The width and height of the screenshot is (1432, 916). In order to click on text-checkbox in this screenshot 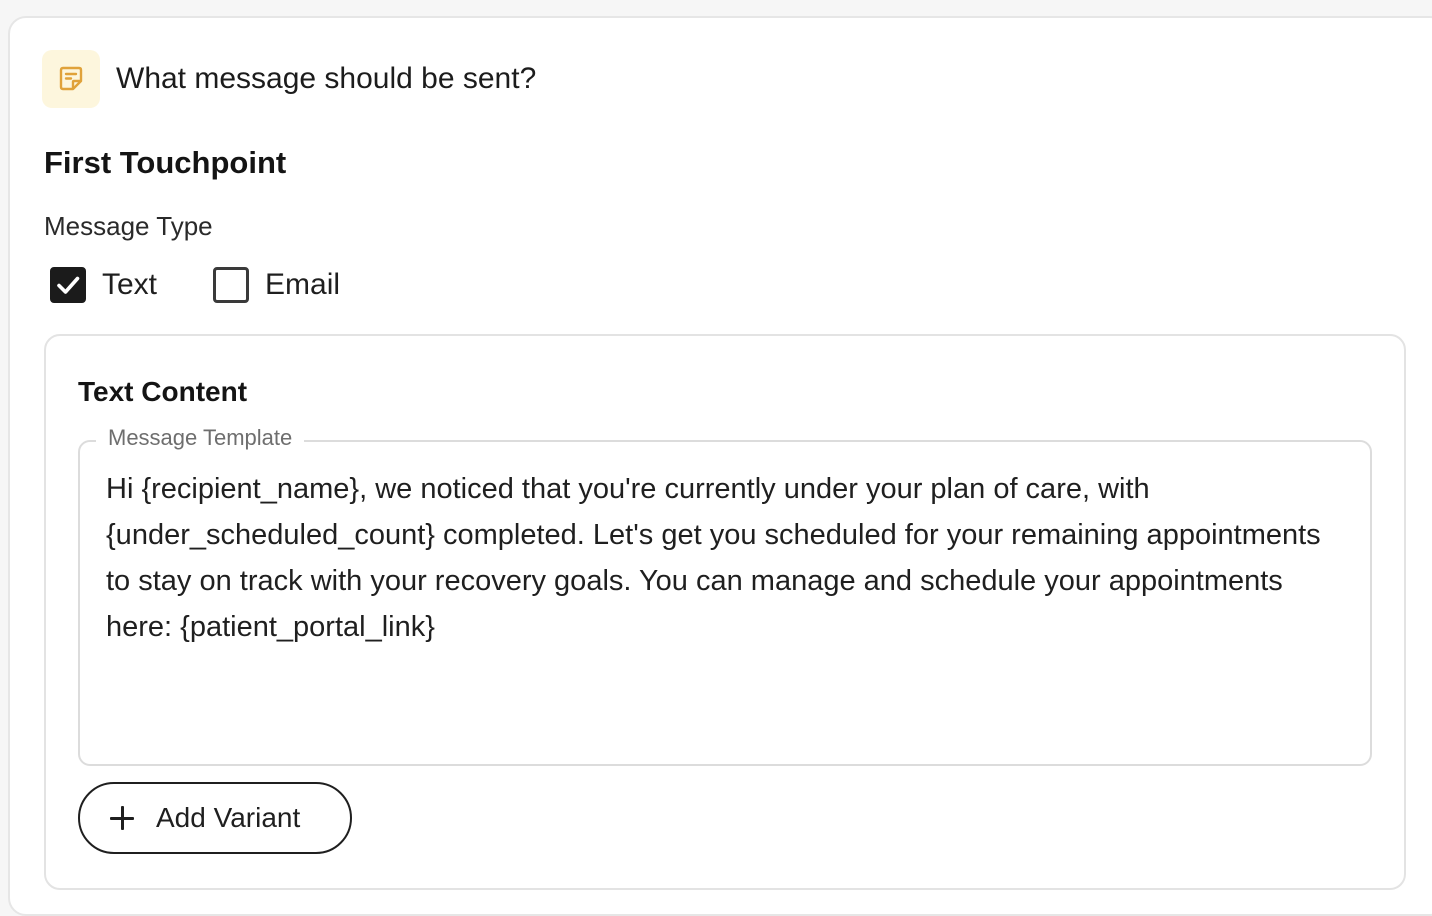, I will do `click(68, 285)`.